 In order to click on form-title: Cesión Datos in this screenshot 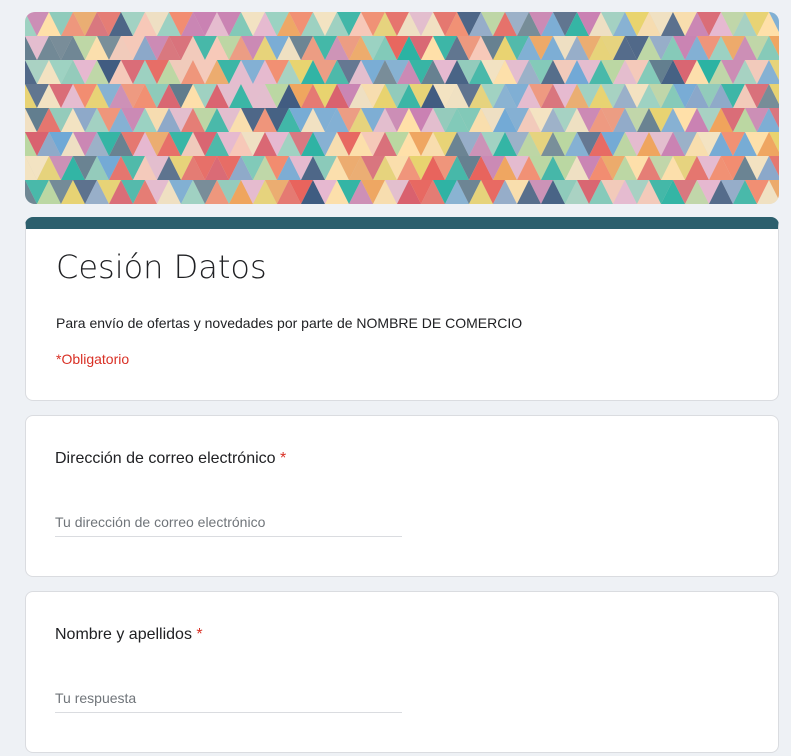, I will do `click(161, 267)`.